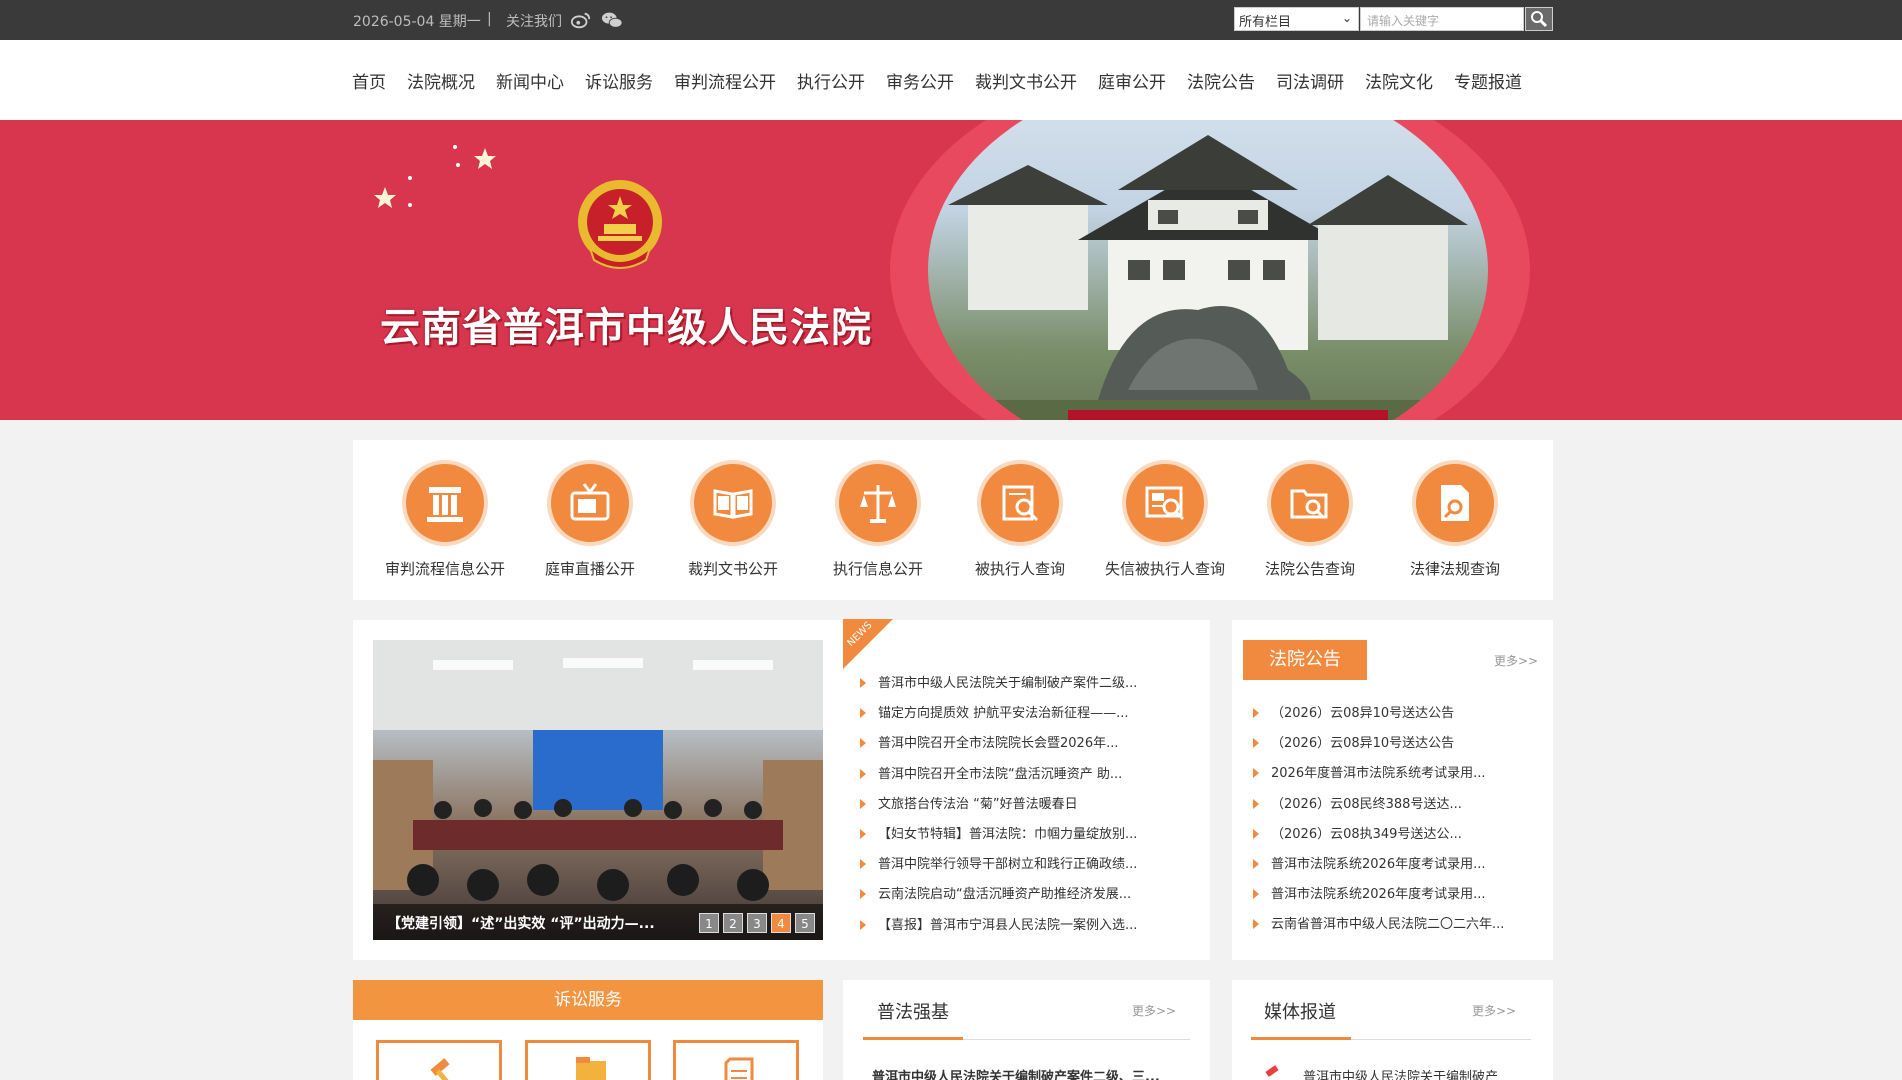  What do you see at coordinates (1265, 22) in the screenshot?
I see `search-scope-value: 所有栏目` at bounding box center [1265, 22].